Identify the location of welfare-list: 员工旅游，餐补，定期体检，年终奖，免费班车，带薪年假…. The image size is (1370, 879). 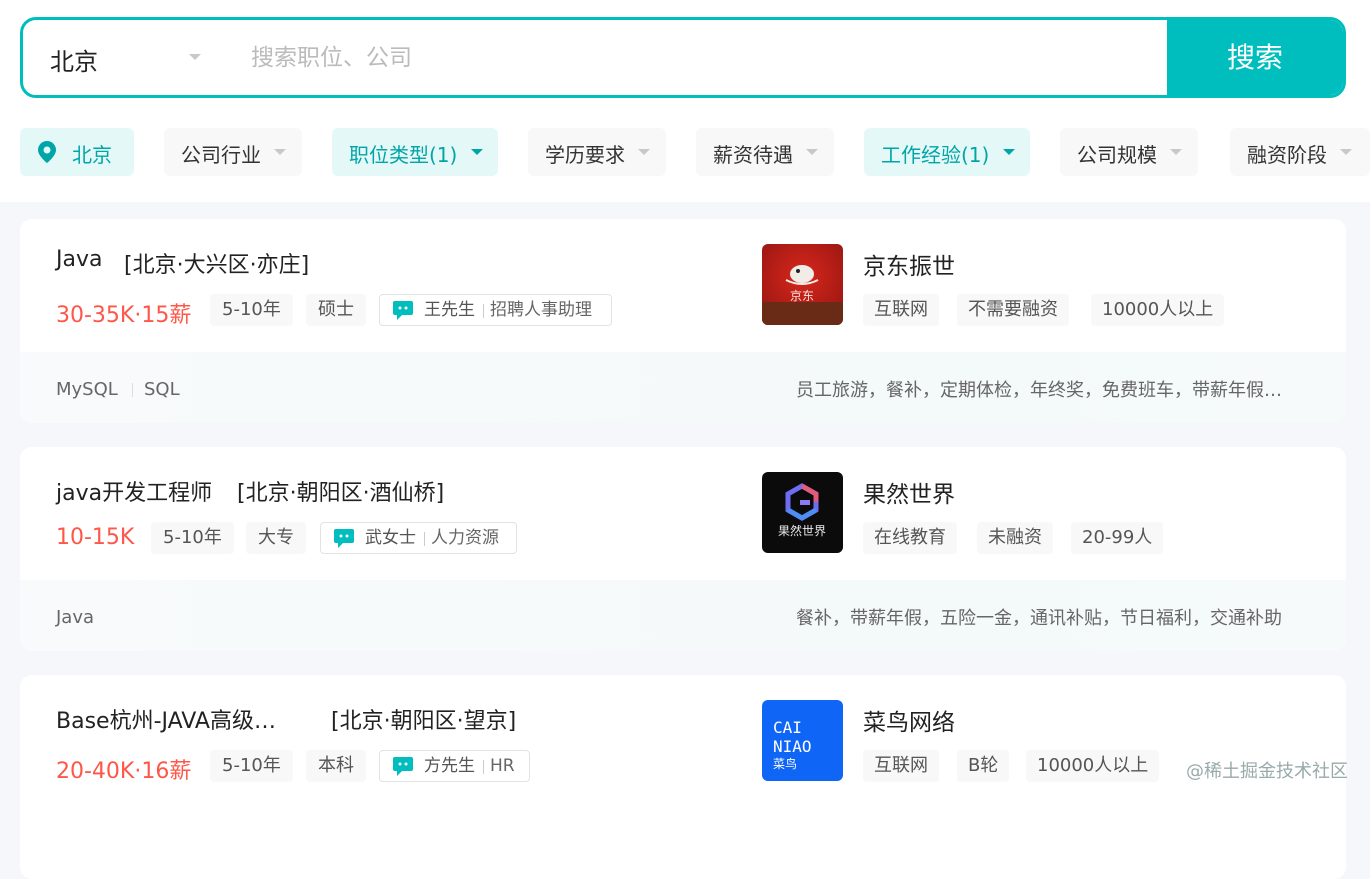
(1039, 390).